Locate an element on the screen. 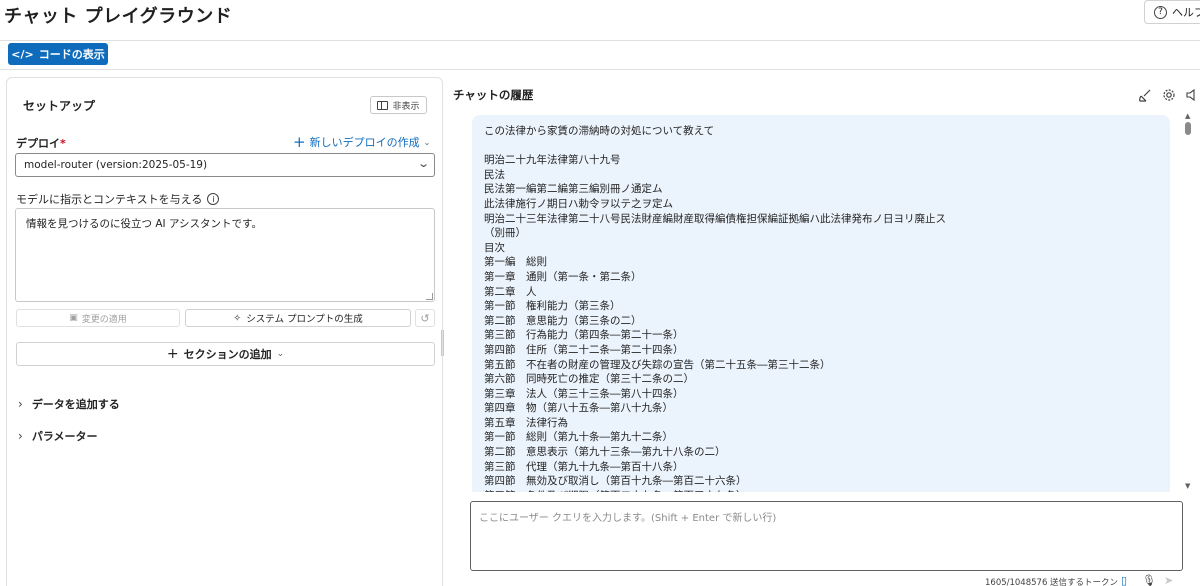  code-icon: </> is located at coordinates (22, 54).